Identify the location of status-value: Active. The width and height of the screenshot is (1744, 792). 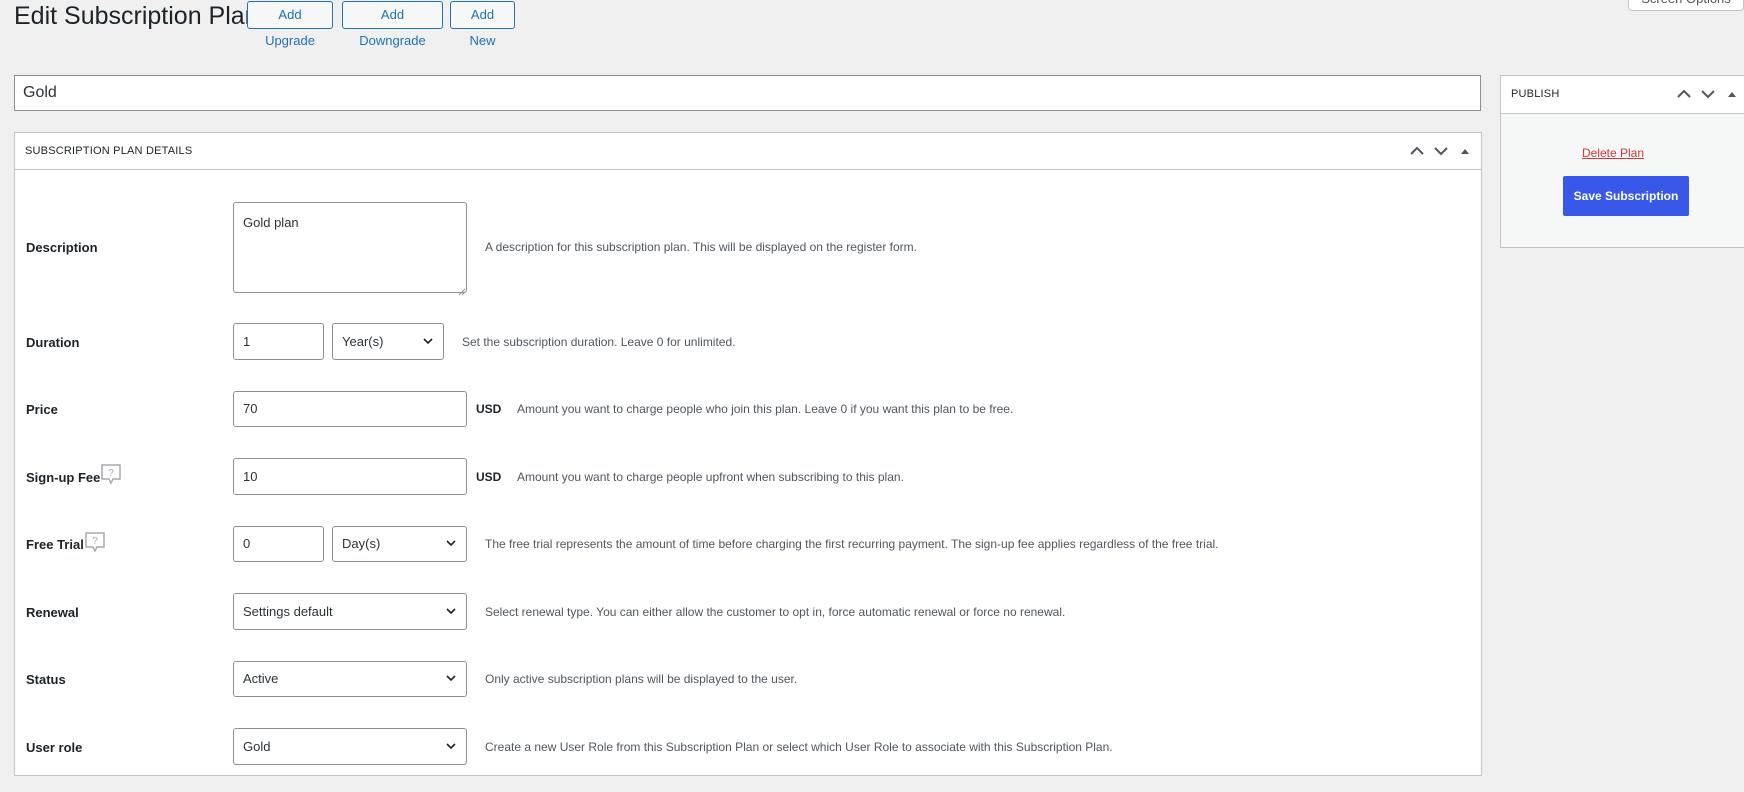
(261, 678).